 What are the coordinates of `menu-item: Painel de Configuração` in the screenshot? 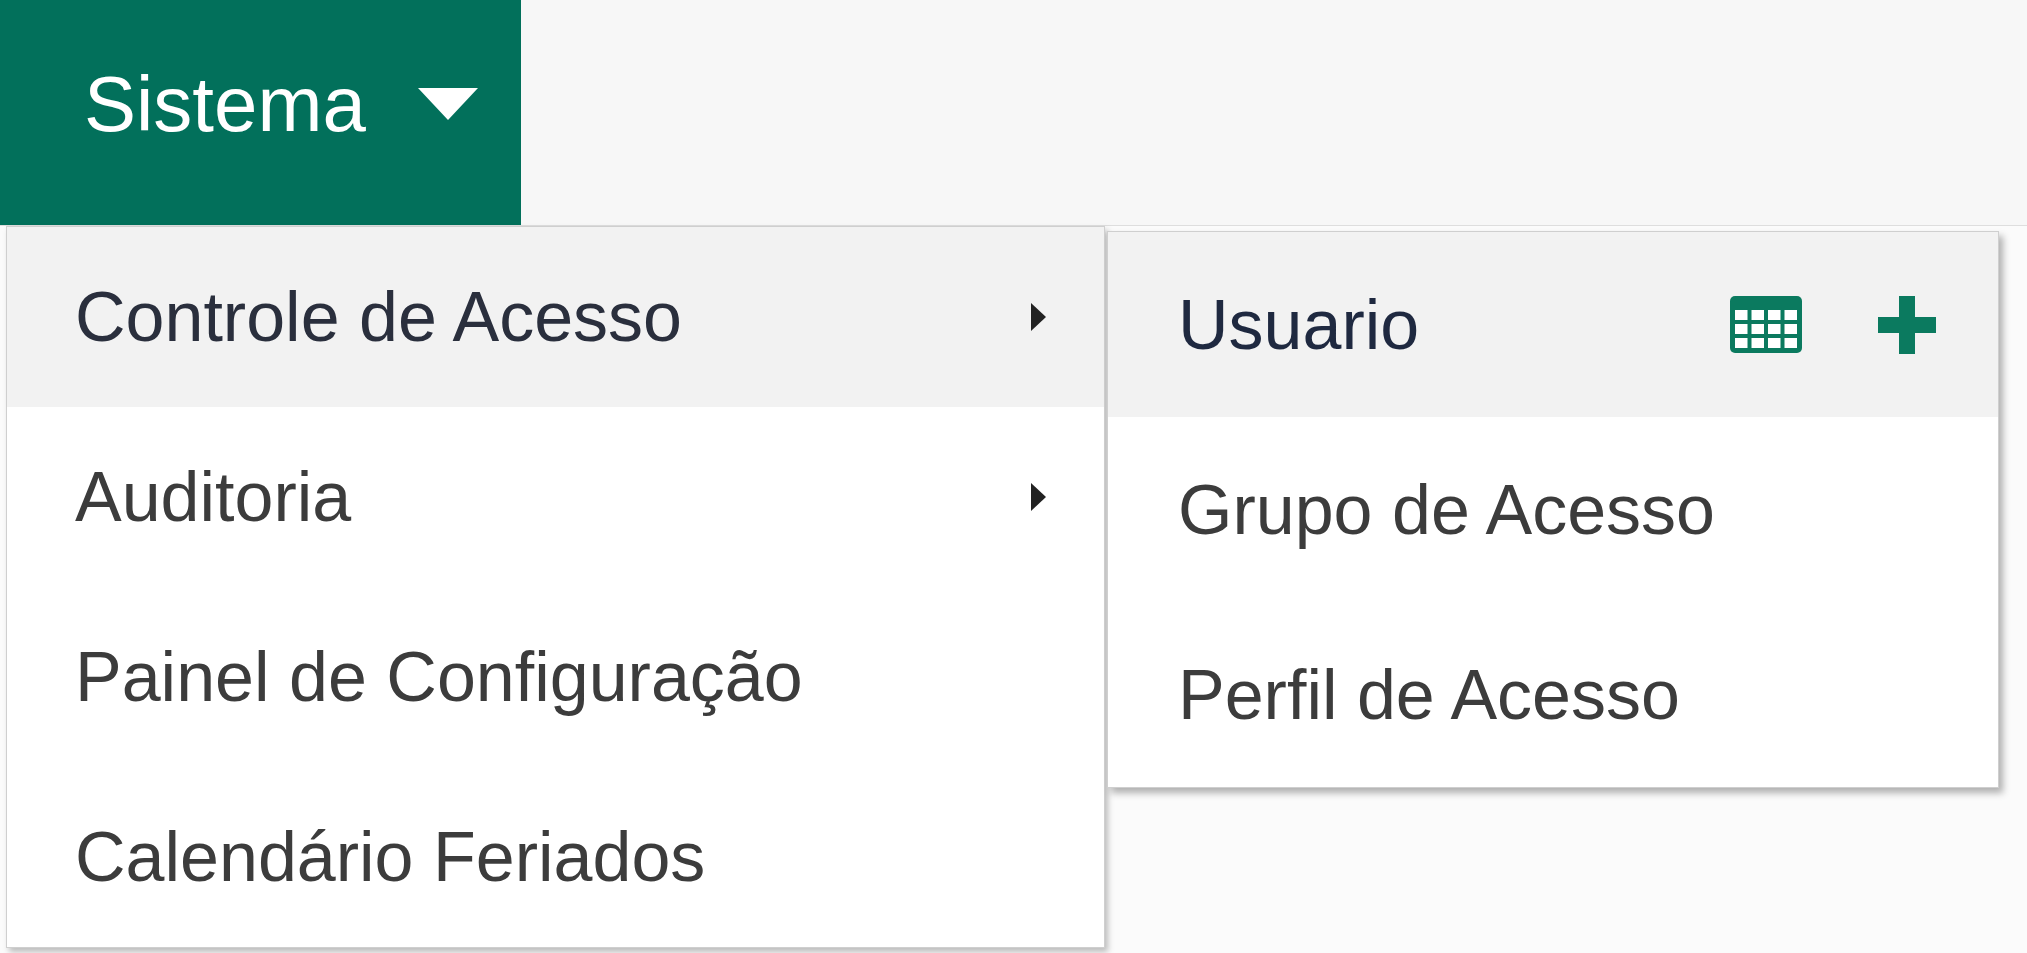 It's located at (555, 677).